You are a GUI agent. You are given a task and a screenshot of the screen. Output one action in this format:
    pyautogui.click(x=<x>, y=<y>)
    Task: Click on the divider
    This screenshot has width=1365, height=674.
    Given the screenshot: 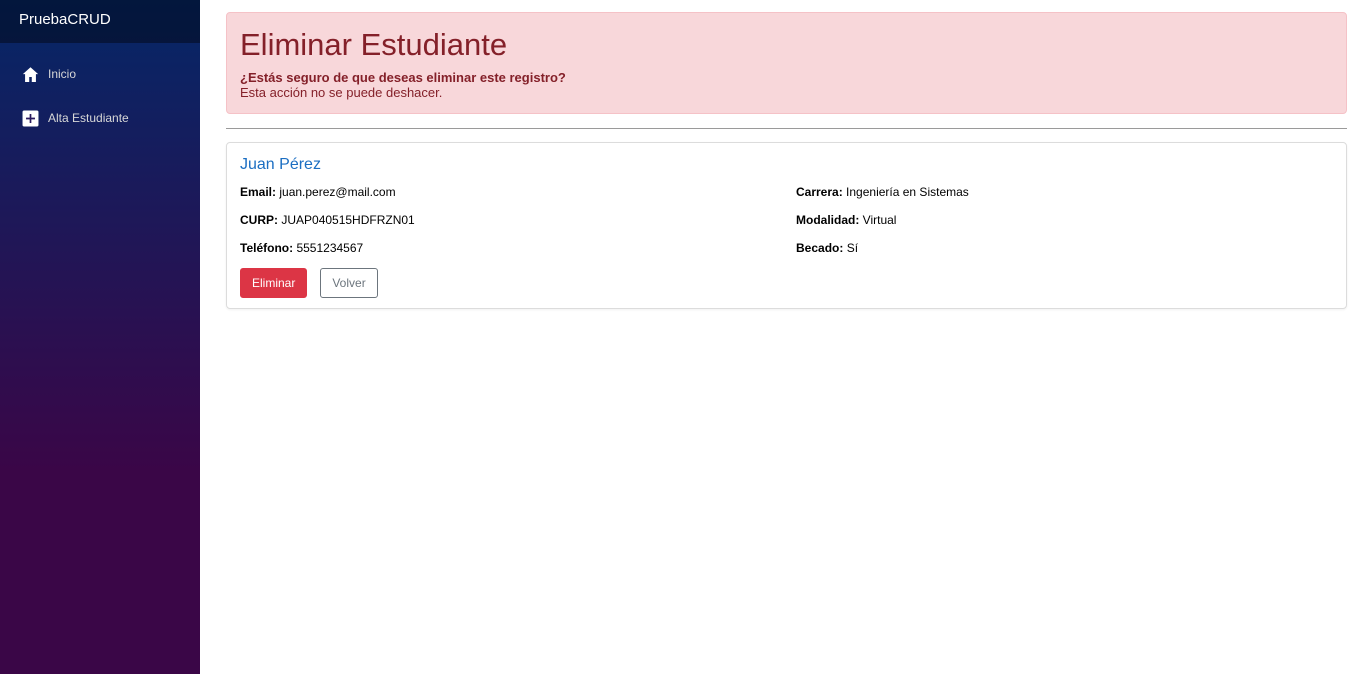 What is the action you would take?
    pyautogui.click(x=786, y=128)
    